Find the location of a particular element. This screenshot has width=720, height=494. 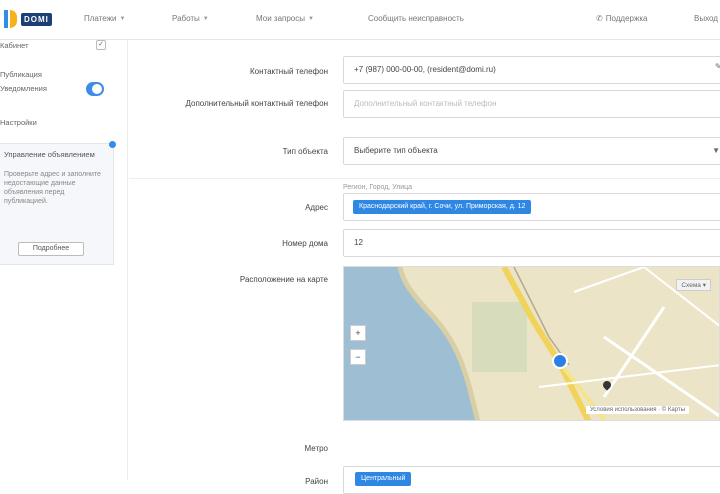

map-type-label: Схема is located at coordinates (691, 285).